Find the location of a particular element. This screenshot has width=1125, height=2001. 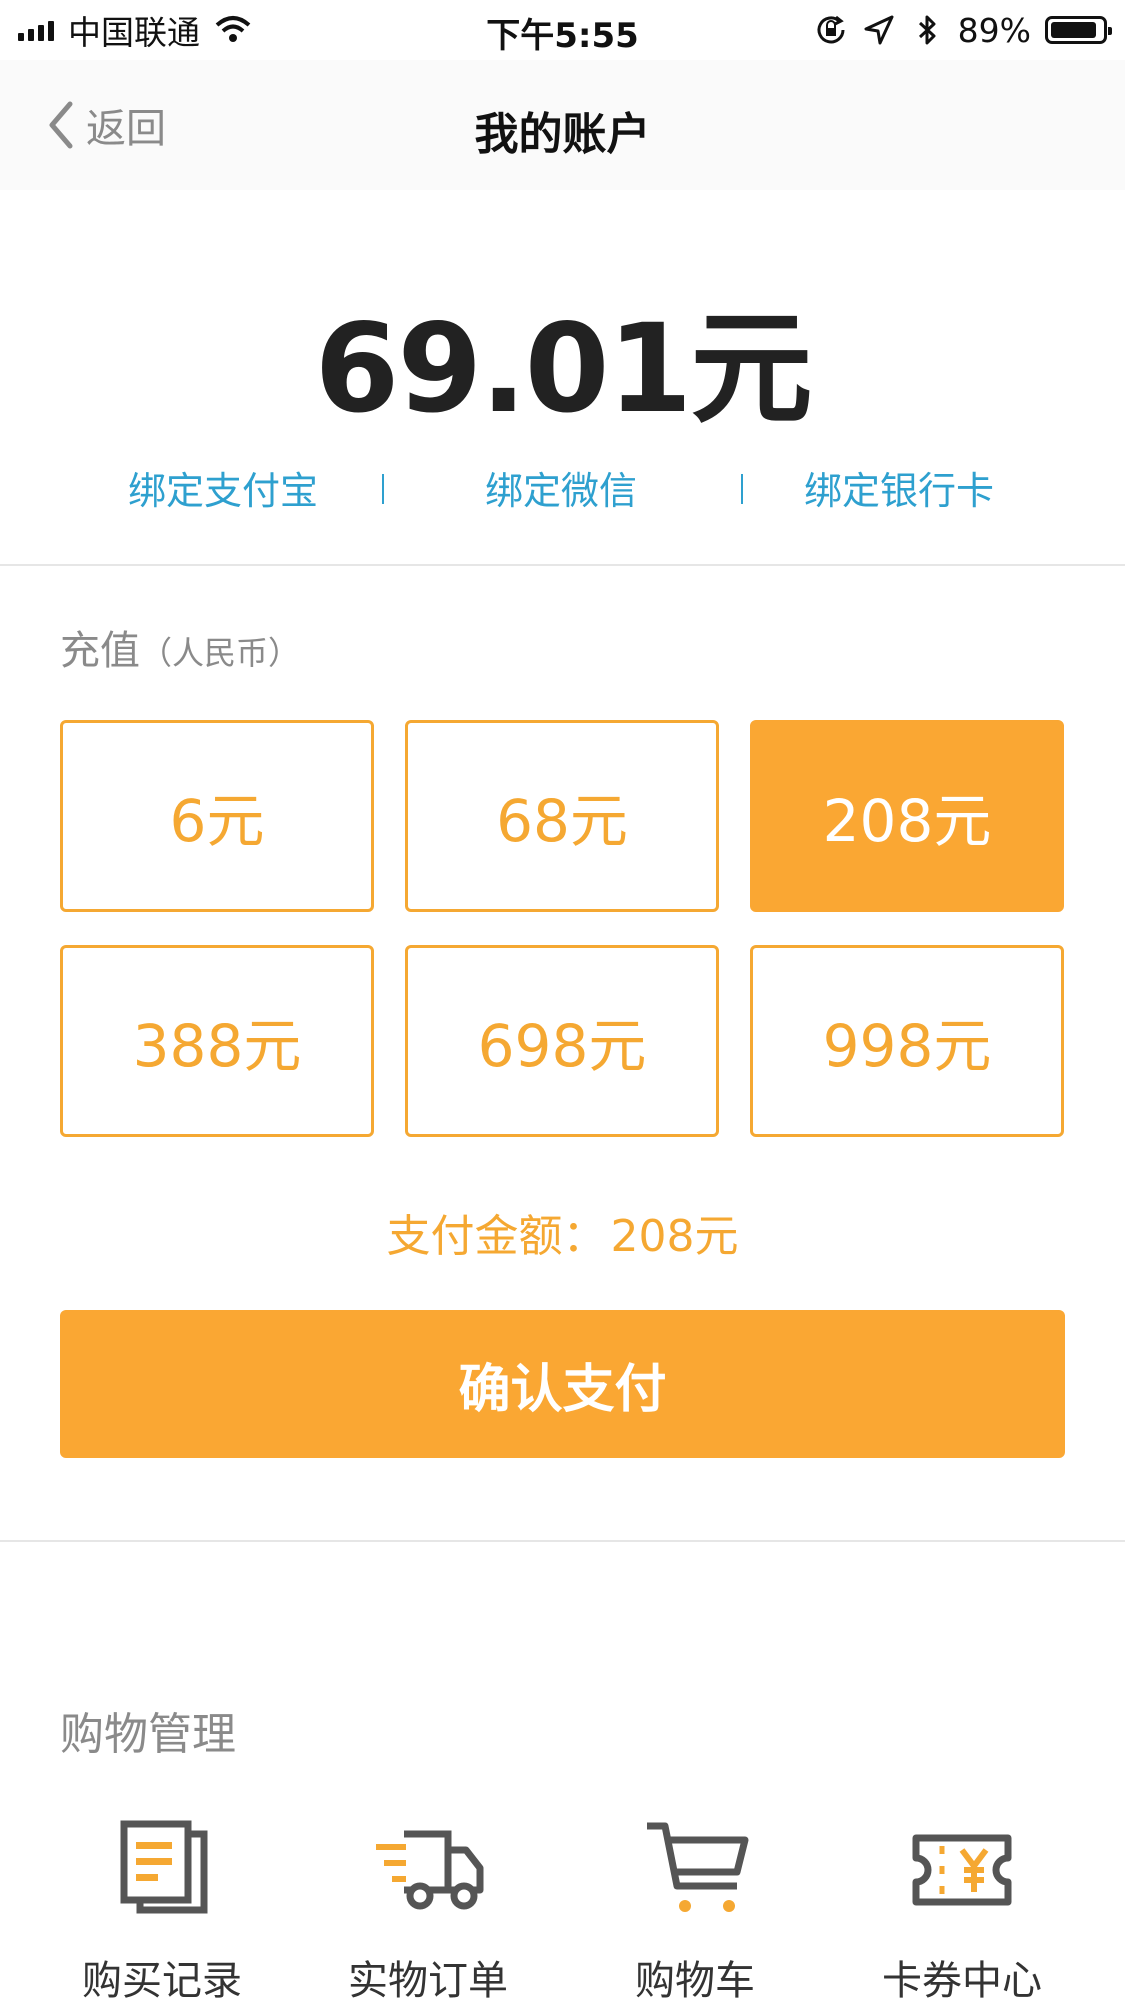

recharge-currency: （人民币） is located at coordinates (220, 653).